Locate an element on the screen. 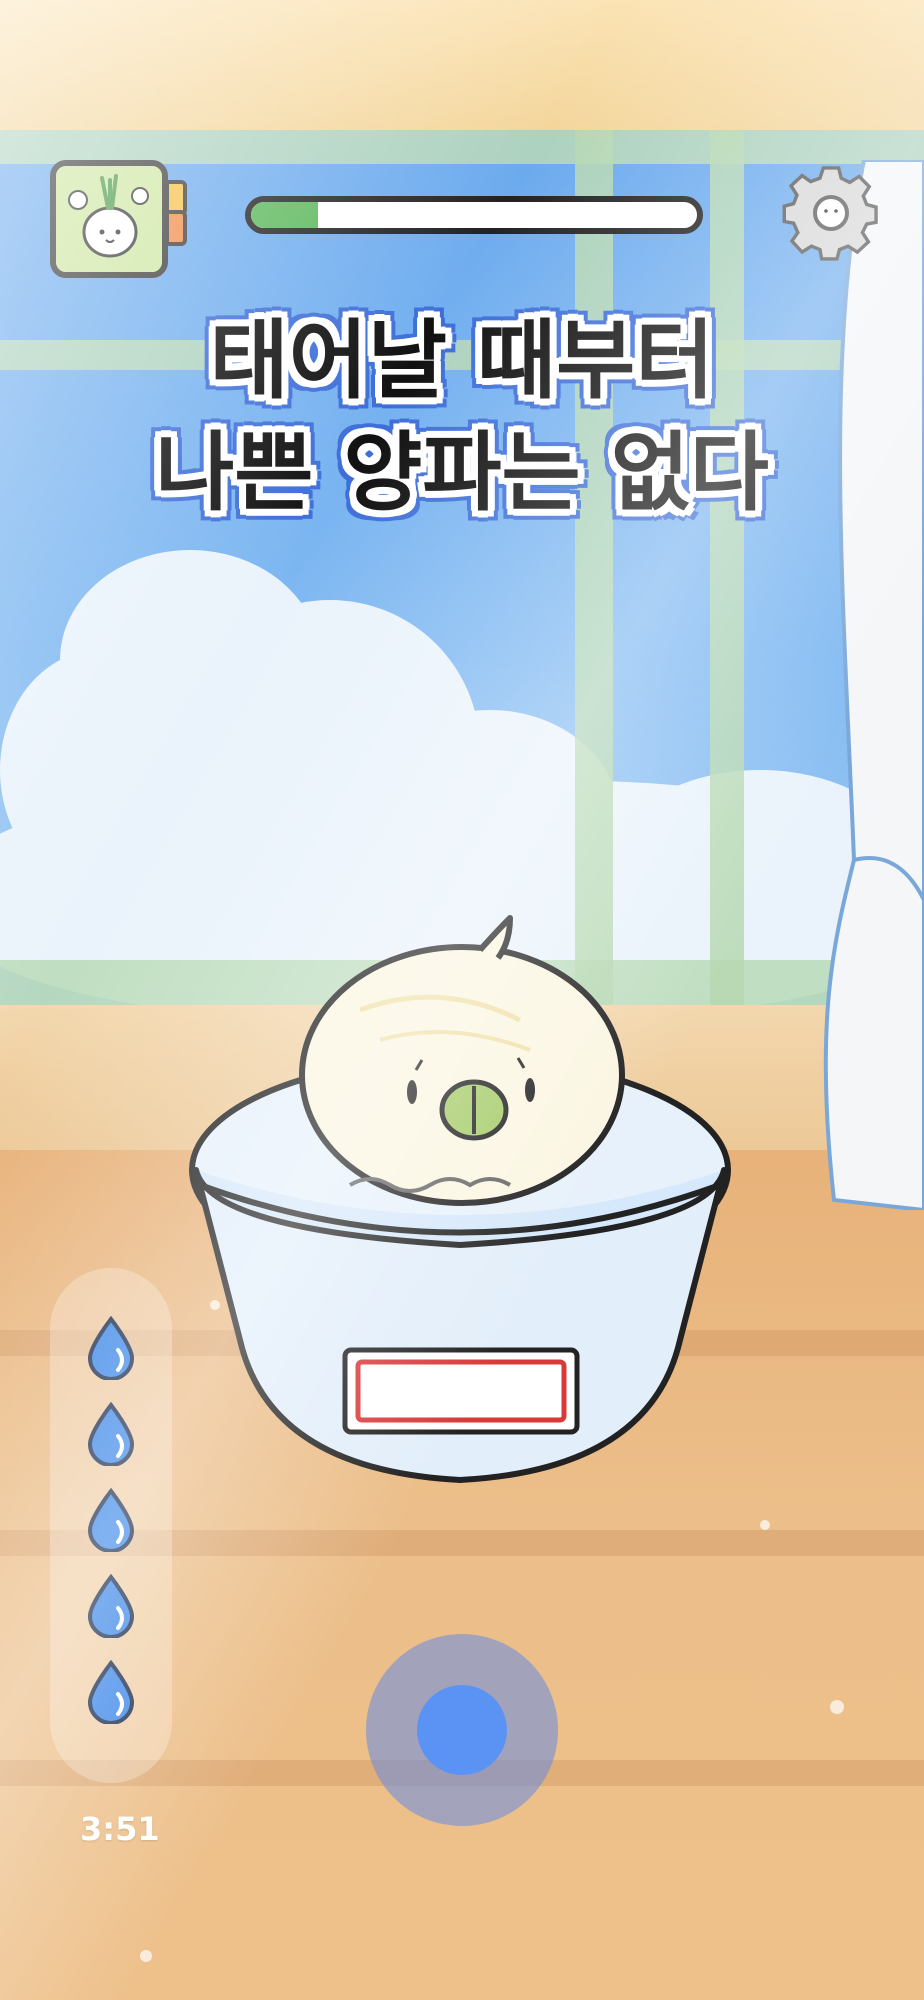 The width and height of the screenshot is (924, 2000). water-drop-panel is located at coordinates (111, 1525).